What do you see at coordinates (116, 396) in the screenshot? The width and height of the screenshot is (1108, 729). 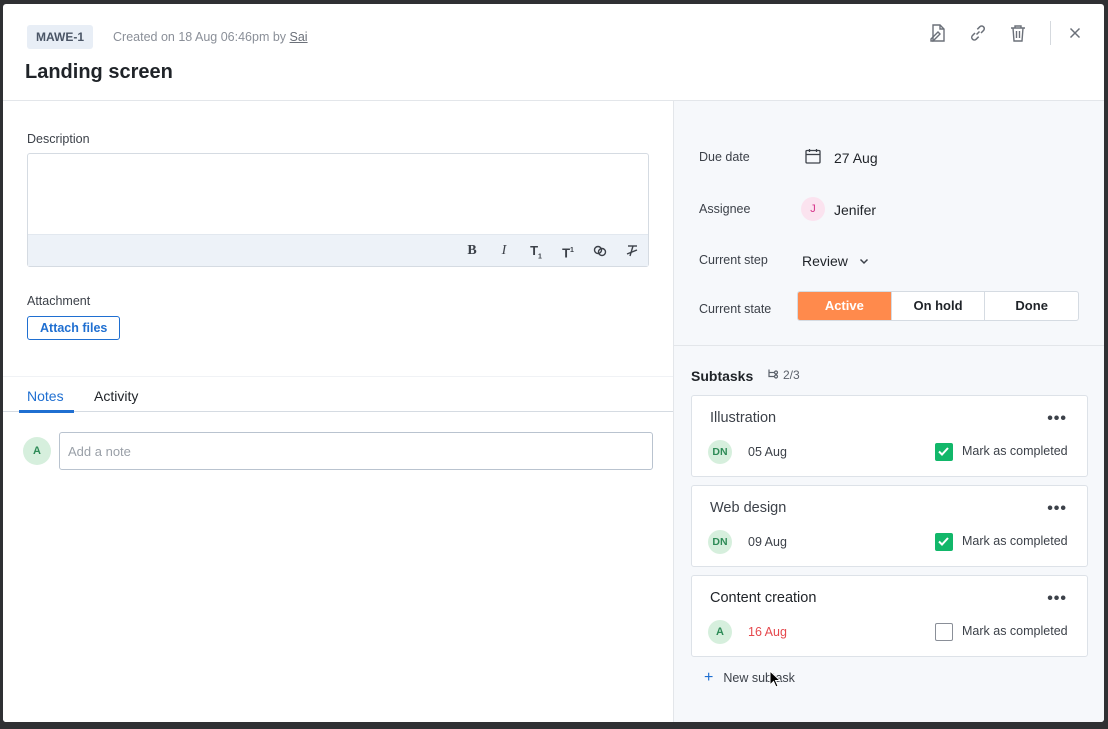 I see `tab-activity: Activity` at bounding box center [116, 396].